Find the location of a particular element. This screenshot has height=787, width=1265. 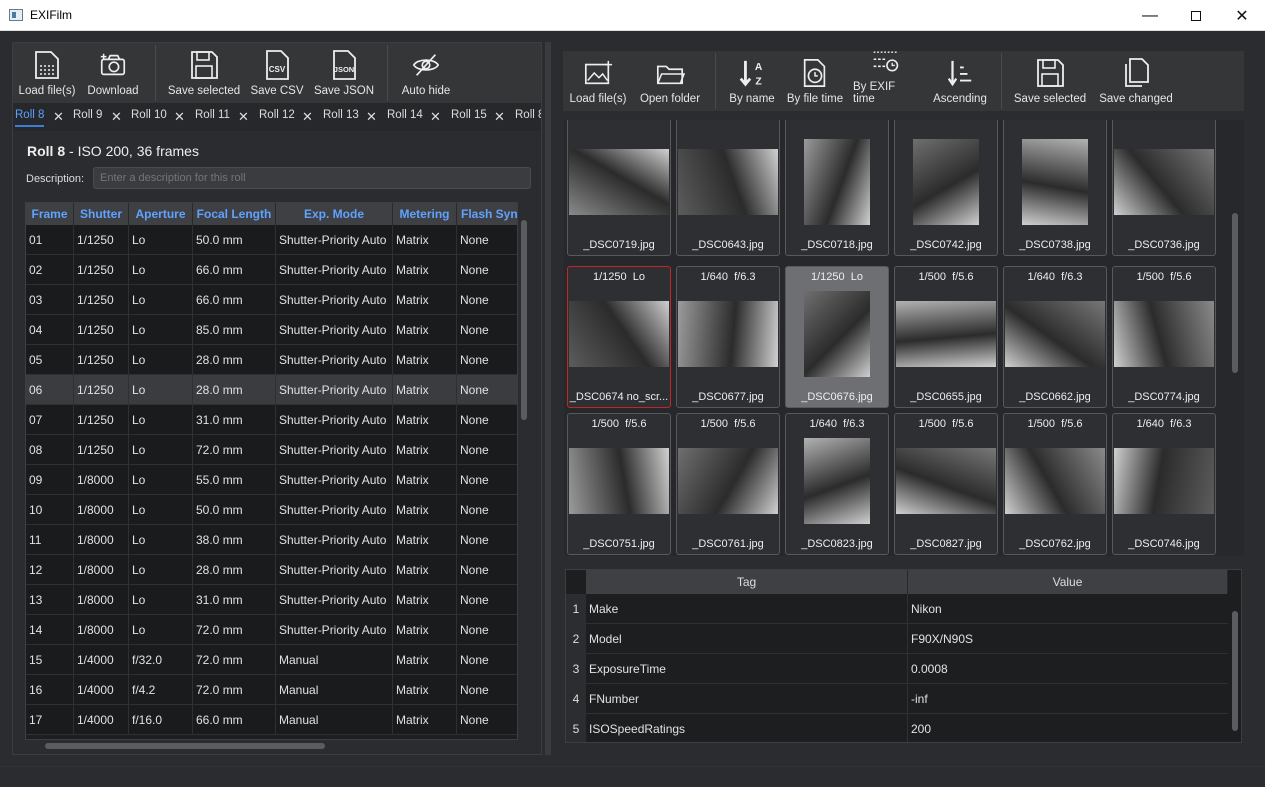

thumbnail-card: 1/640 f/6.3 _DSC0662.jpg is located at coordinates (1055, 337).